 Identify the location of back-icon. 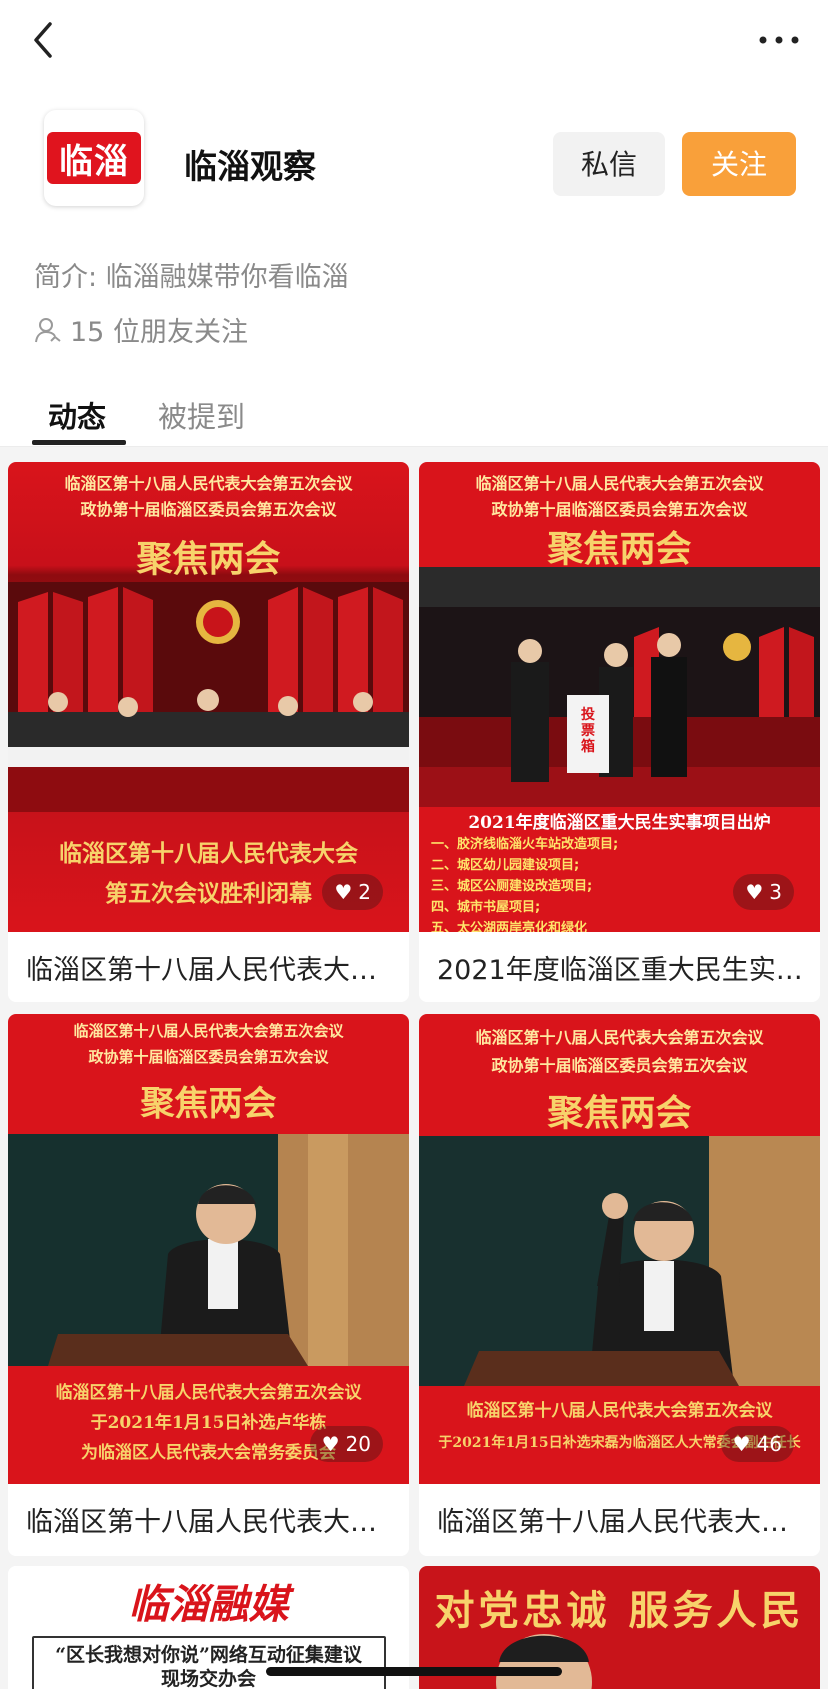
(44, 40).